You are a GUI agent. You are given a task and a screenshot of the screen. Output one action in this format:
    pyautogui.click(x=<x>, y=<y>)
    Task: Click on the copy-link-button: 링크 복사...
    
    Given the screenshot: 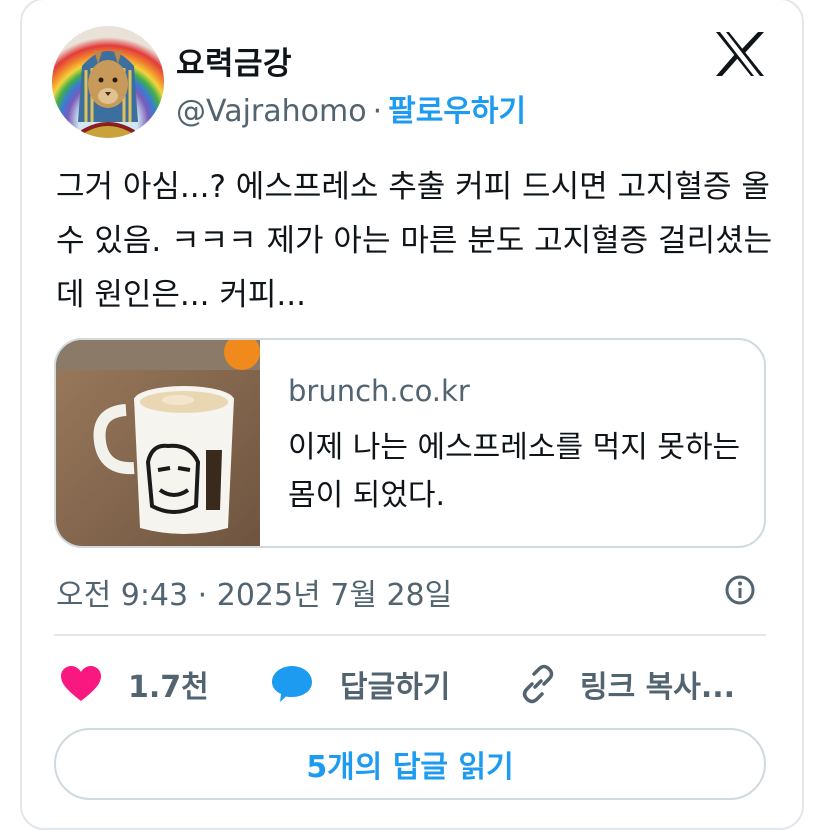 What is the action you would take?
    pyautogui.click(x=626, y=684)
    